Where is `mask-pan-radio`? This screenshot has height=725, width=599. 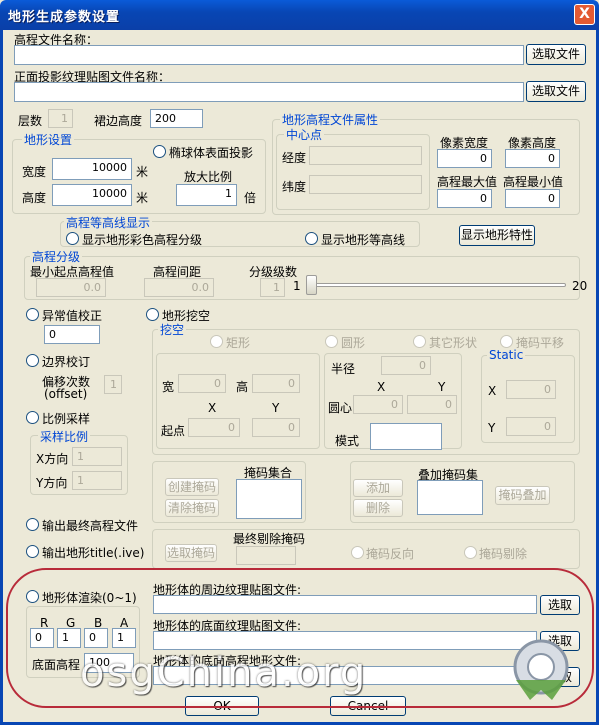
mask-pan-radio is located at coordinates (506, 341).